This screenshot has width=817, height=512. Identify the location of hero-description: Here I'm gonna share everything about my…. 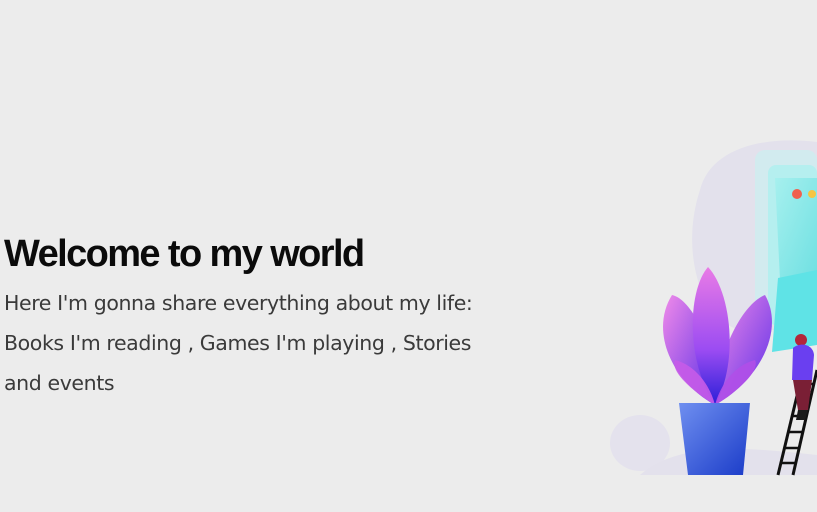
(238, 343).